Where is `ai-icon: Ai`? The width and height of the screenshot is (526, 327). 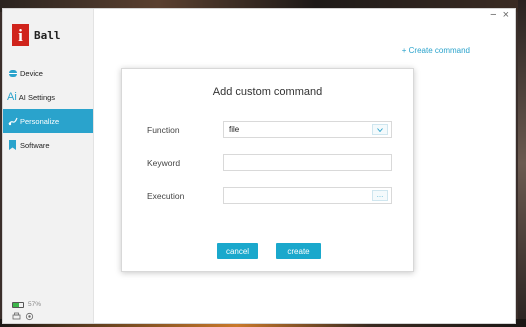
ai-icon: Ai is located at coordinates (12, 97).